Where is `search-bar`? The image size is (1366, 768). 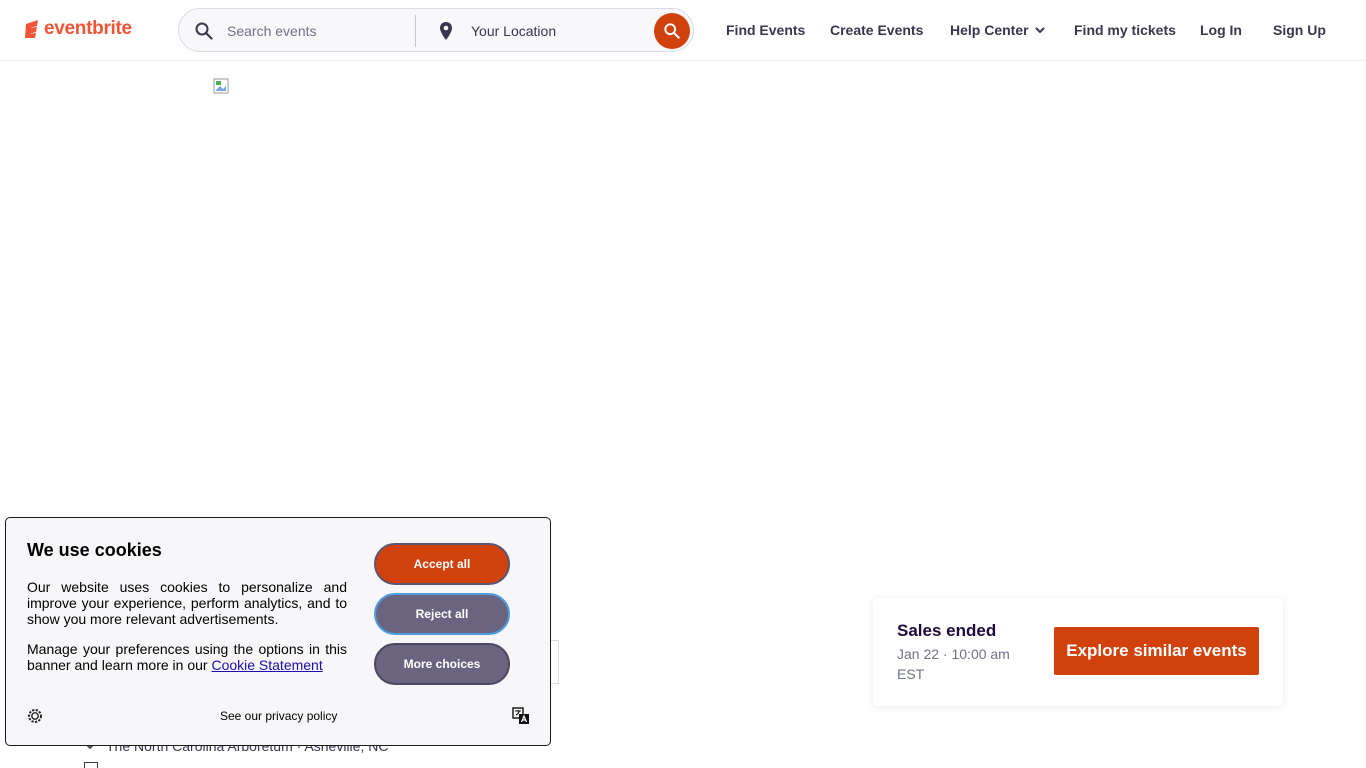 search-bar is located at coordinates (436, 30).